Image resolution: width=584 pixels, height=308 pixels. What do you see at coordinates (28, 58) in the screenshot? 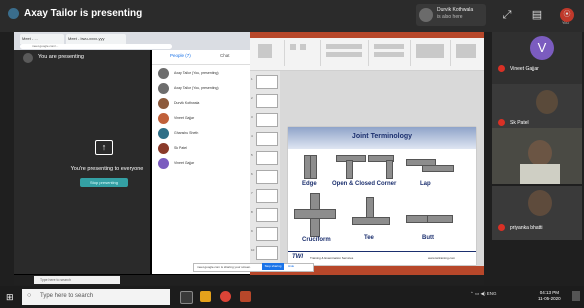
I see `presenting-avatar` at bounding box center [28, 58].